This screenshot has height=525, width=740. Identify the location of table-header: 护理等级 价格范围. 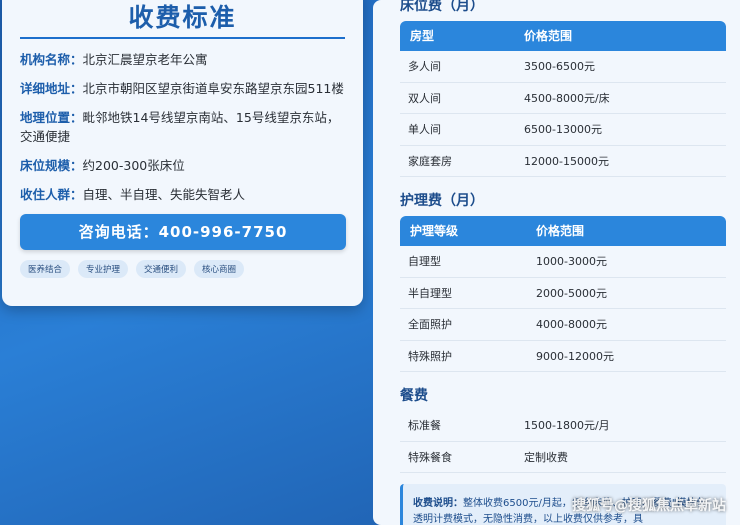
(563, 231).